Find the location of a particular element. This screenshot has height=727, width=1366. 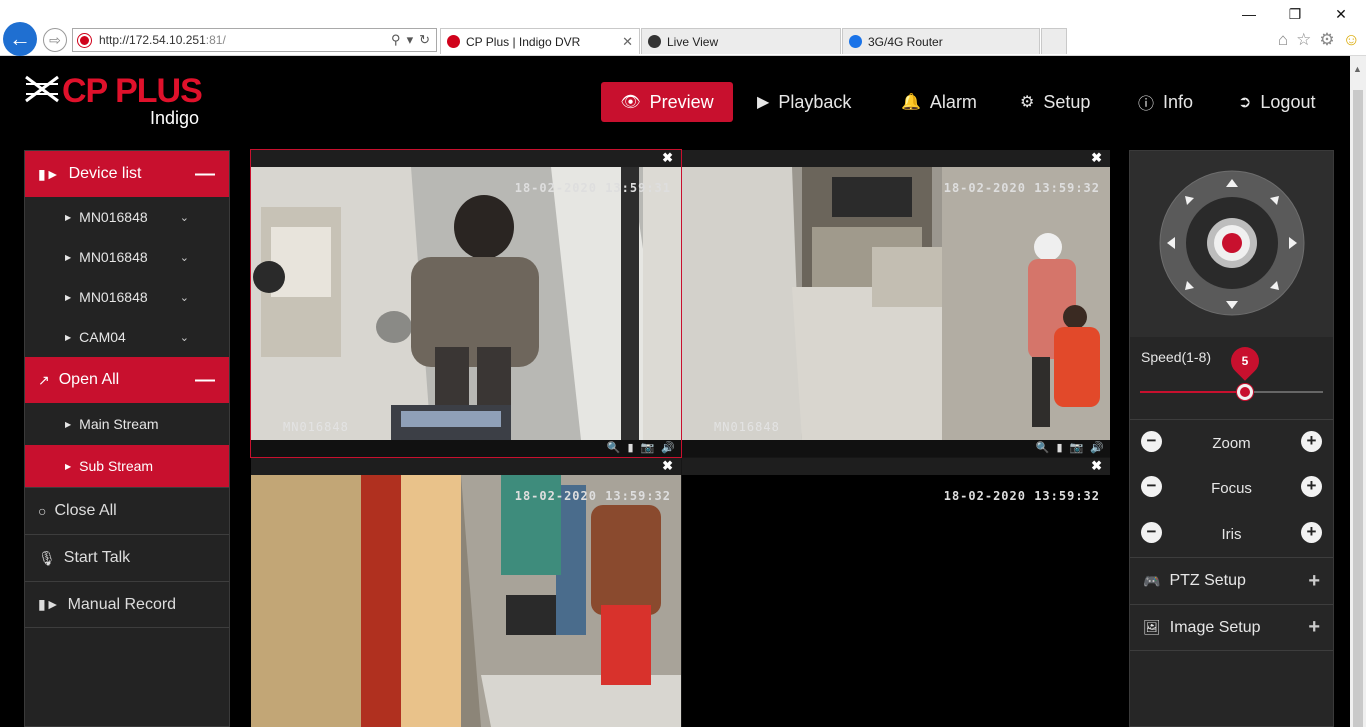

address-bar: http://172.54.10.251:81/ ⚲ ▾ ↻ is located at coordinates (254, 40).